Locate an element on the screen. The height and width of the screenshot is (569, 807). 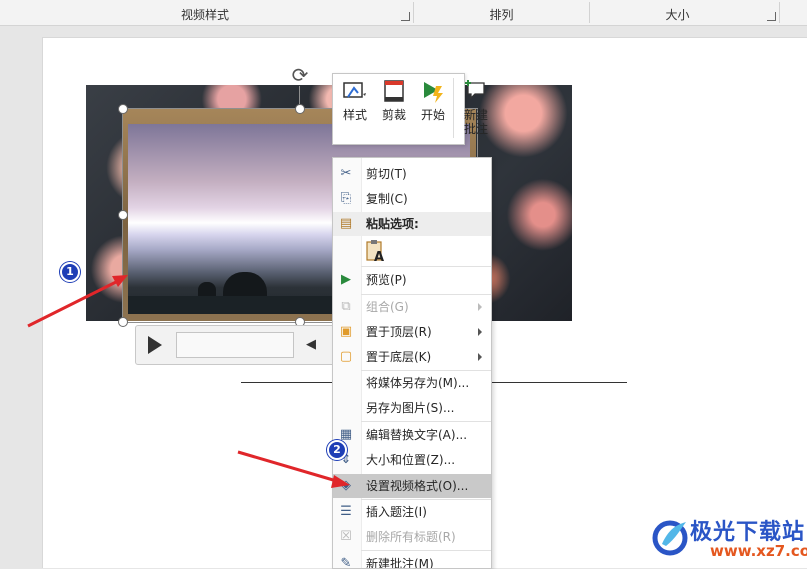
menu-item-cut: ✂ 剪切(T) is located at coordinates (412, 174).